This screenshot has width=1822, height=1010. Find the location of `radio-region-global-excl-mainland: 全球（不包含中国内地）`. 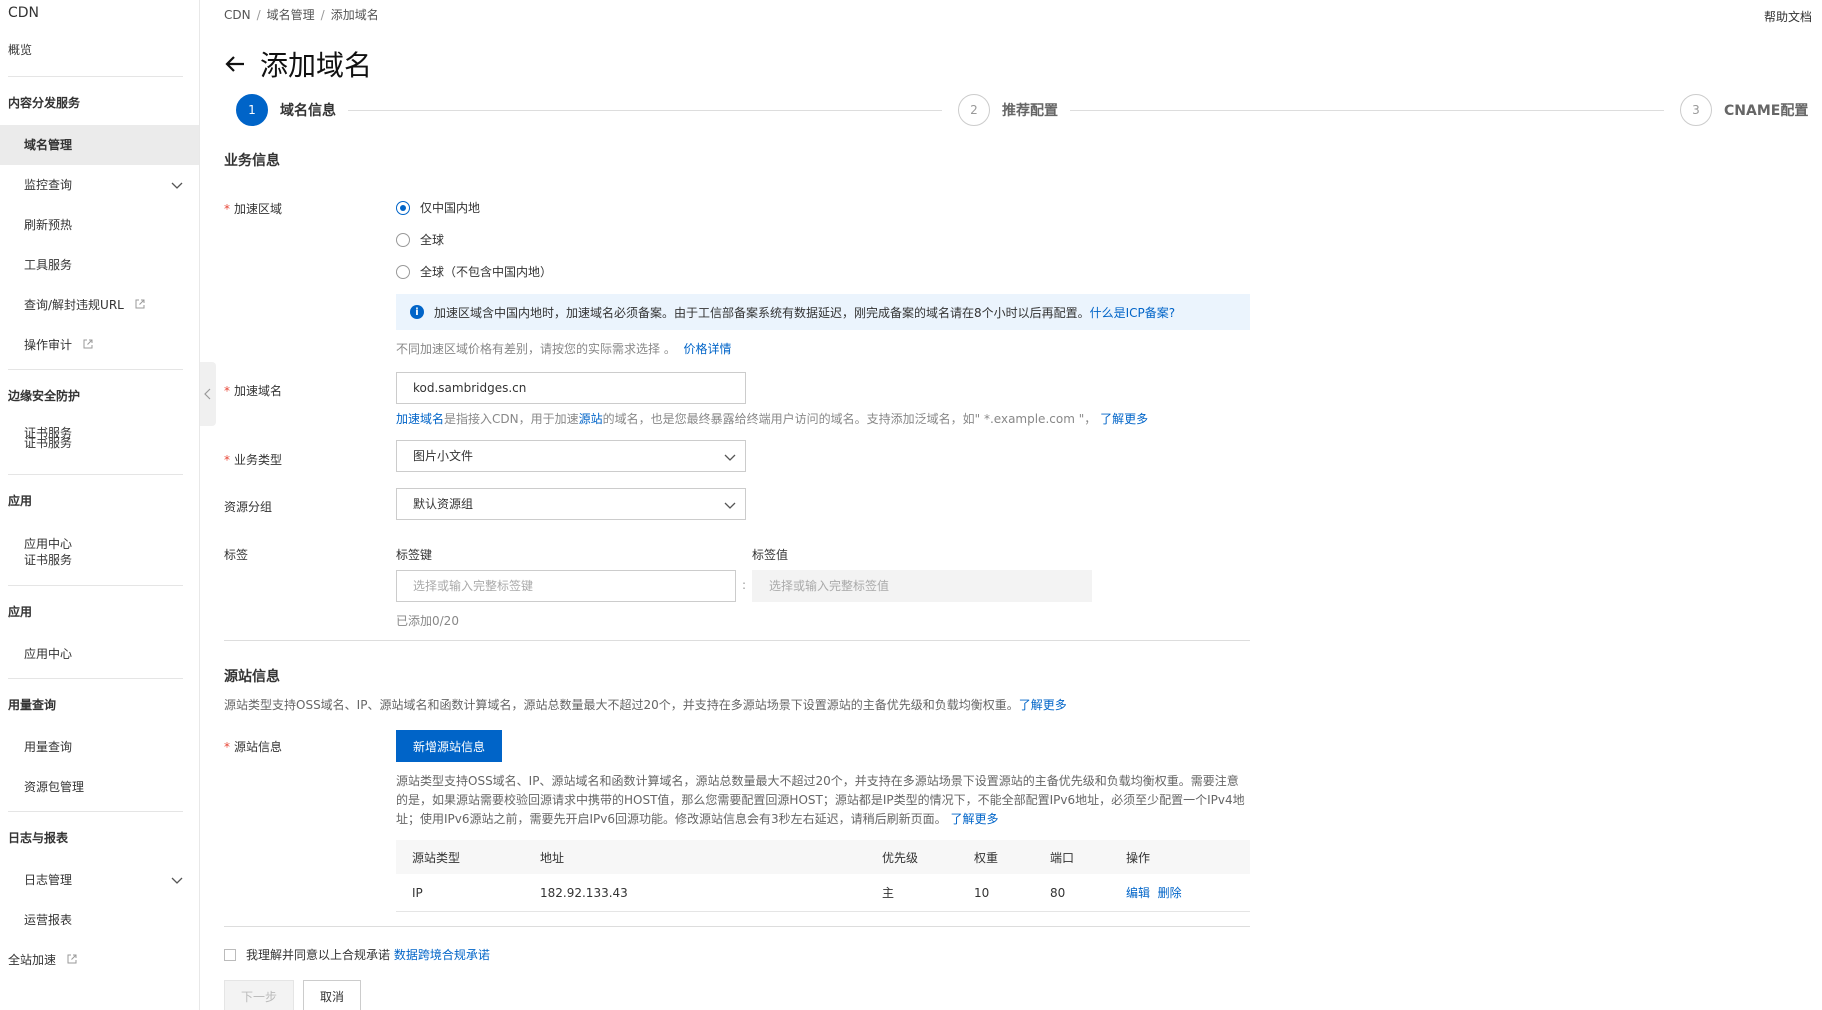

radio-region-global-excl-mainland: 全球（不包含中国内地） is located at coordinates (474, 271).